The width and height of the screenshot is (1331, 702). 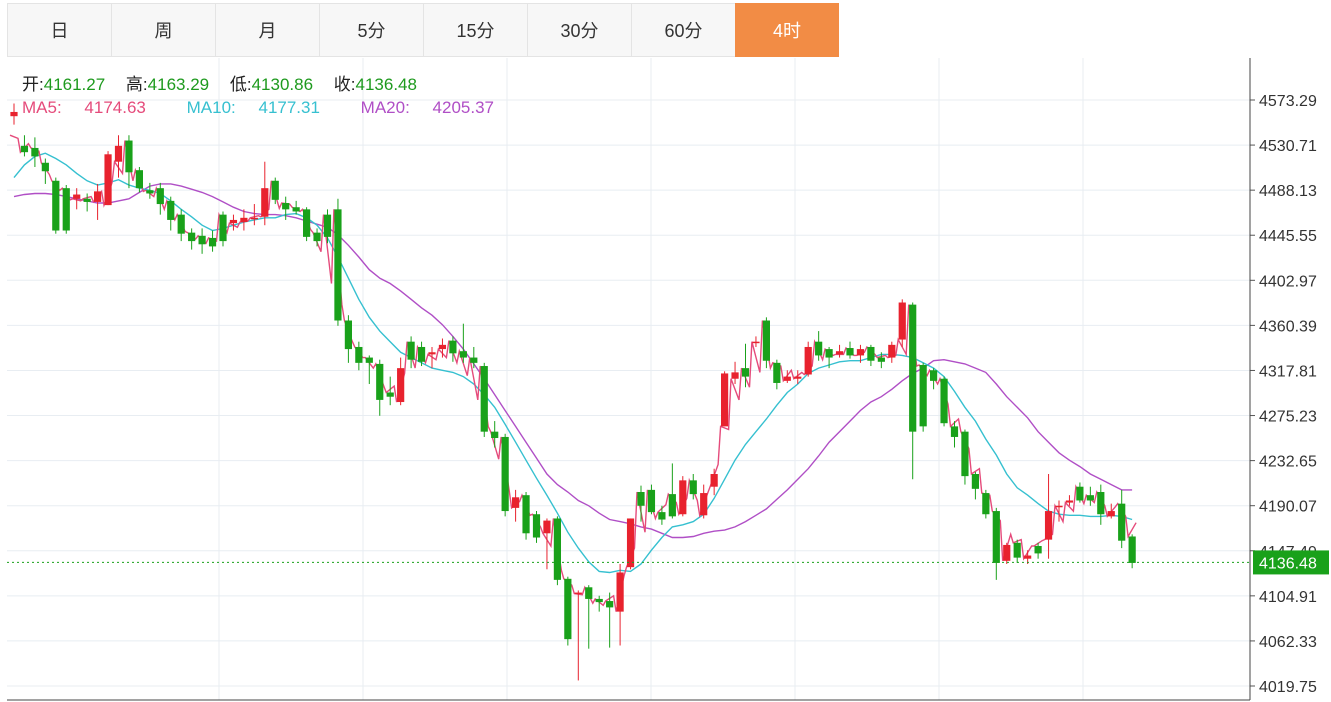 I want to click on low-value: 4130.86, so click(x=282, y=84).